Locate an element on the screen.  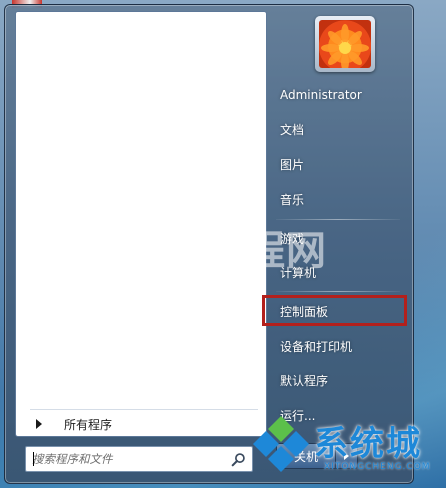
triangle-right-icon is located at coordinates (39, 424).